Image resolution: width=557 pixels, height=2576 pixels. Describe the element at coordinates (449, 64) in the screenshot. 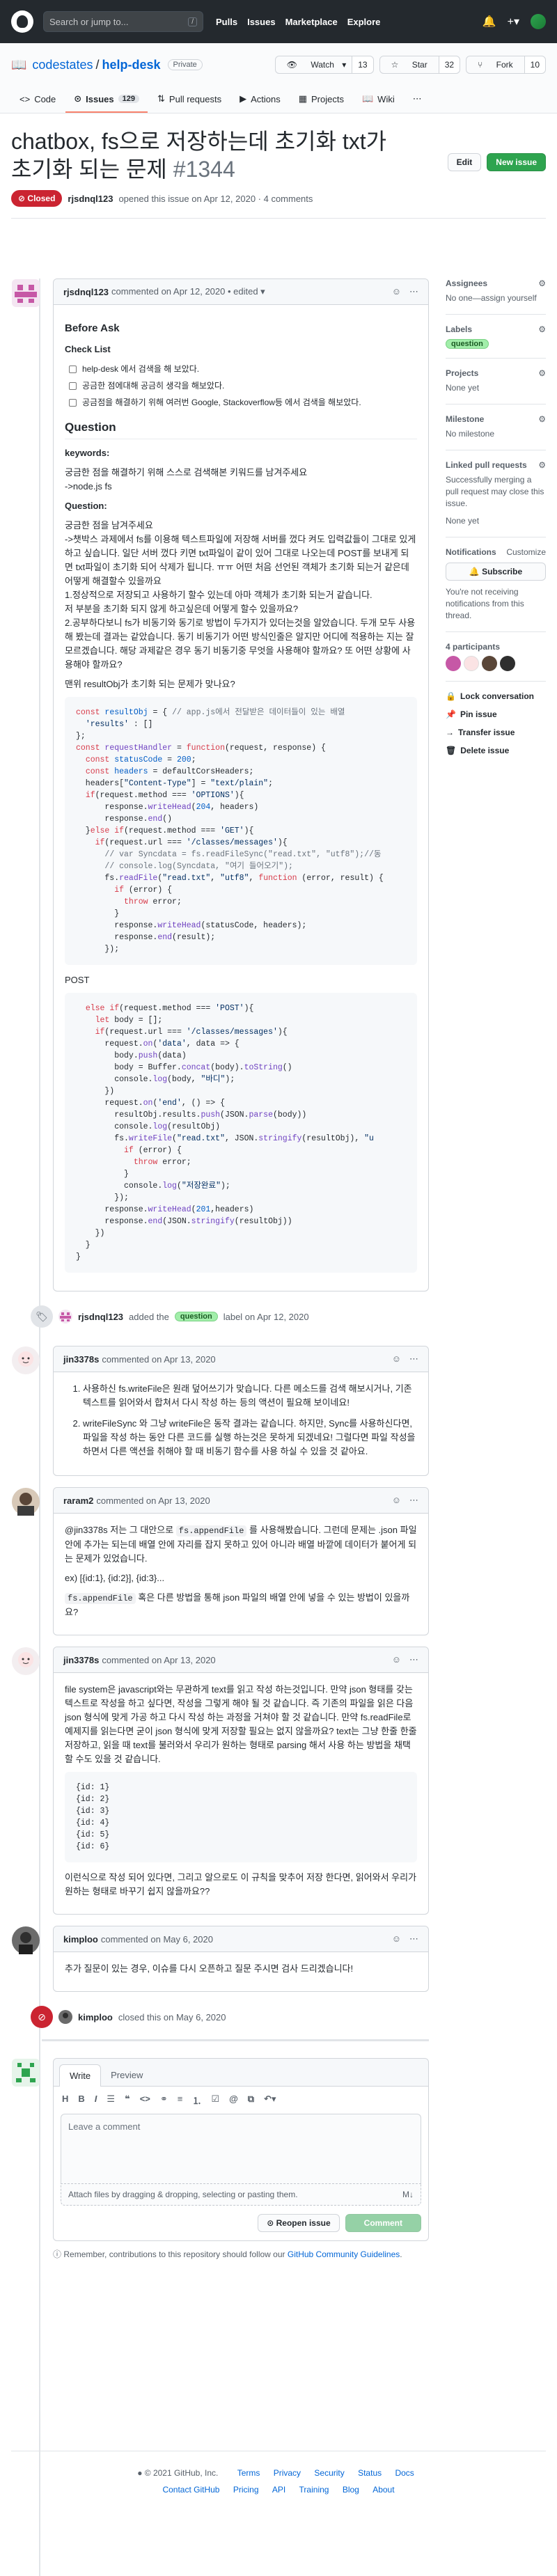

I see `star-count: 32` at that location.